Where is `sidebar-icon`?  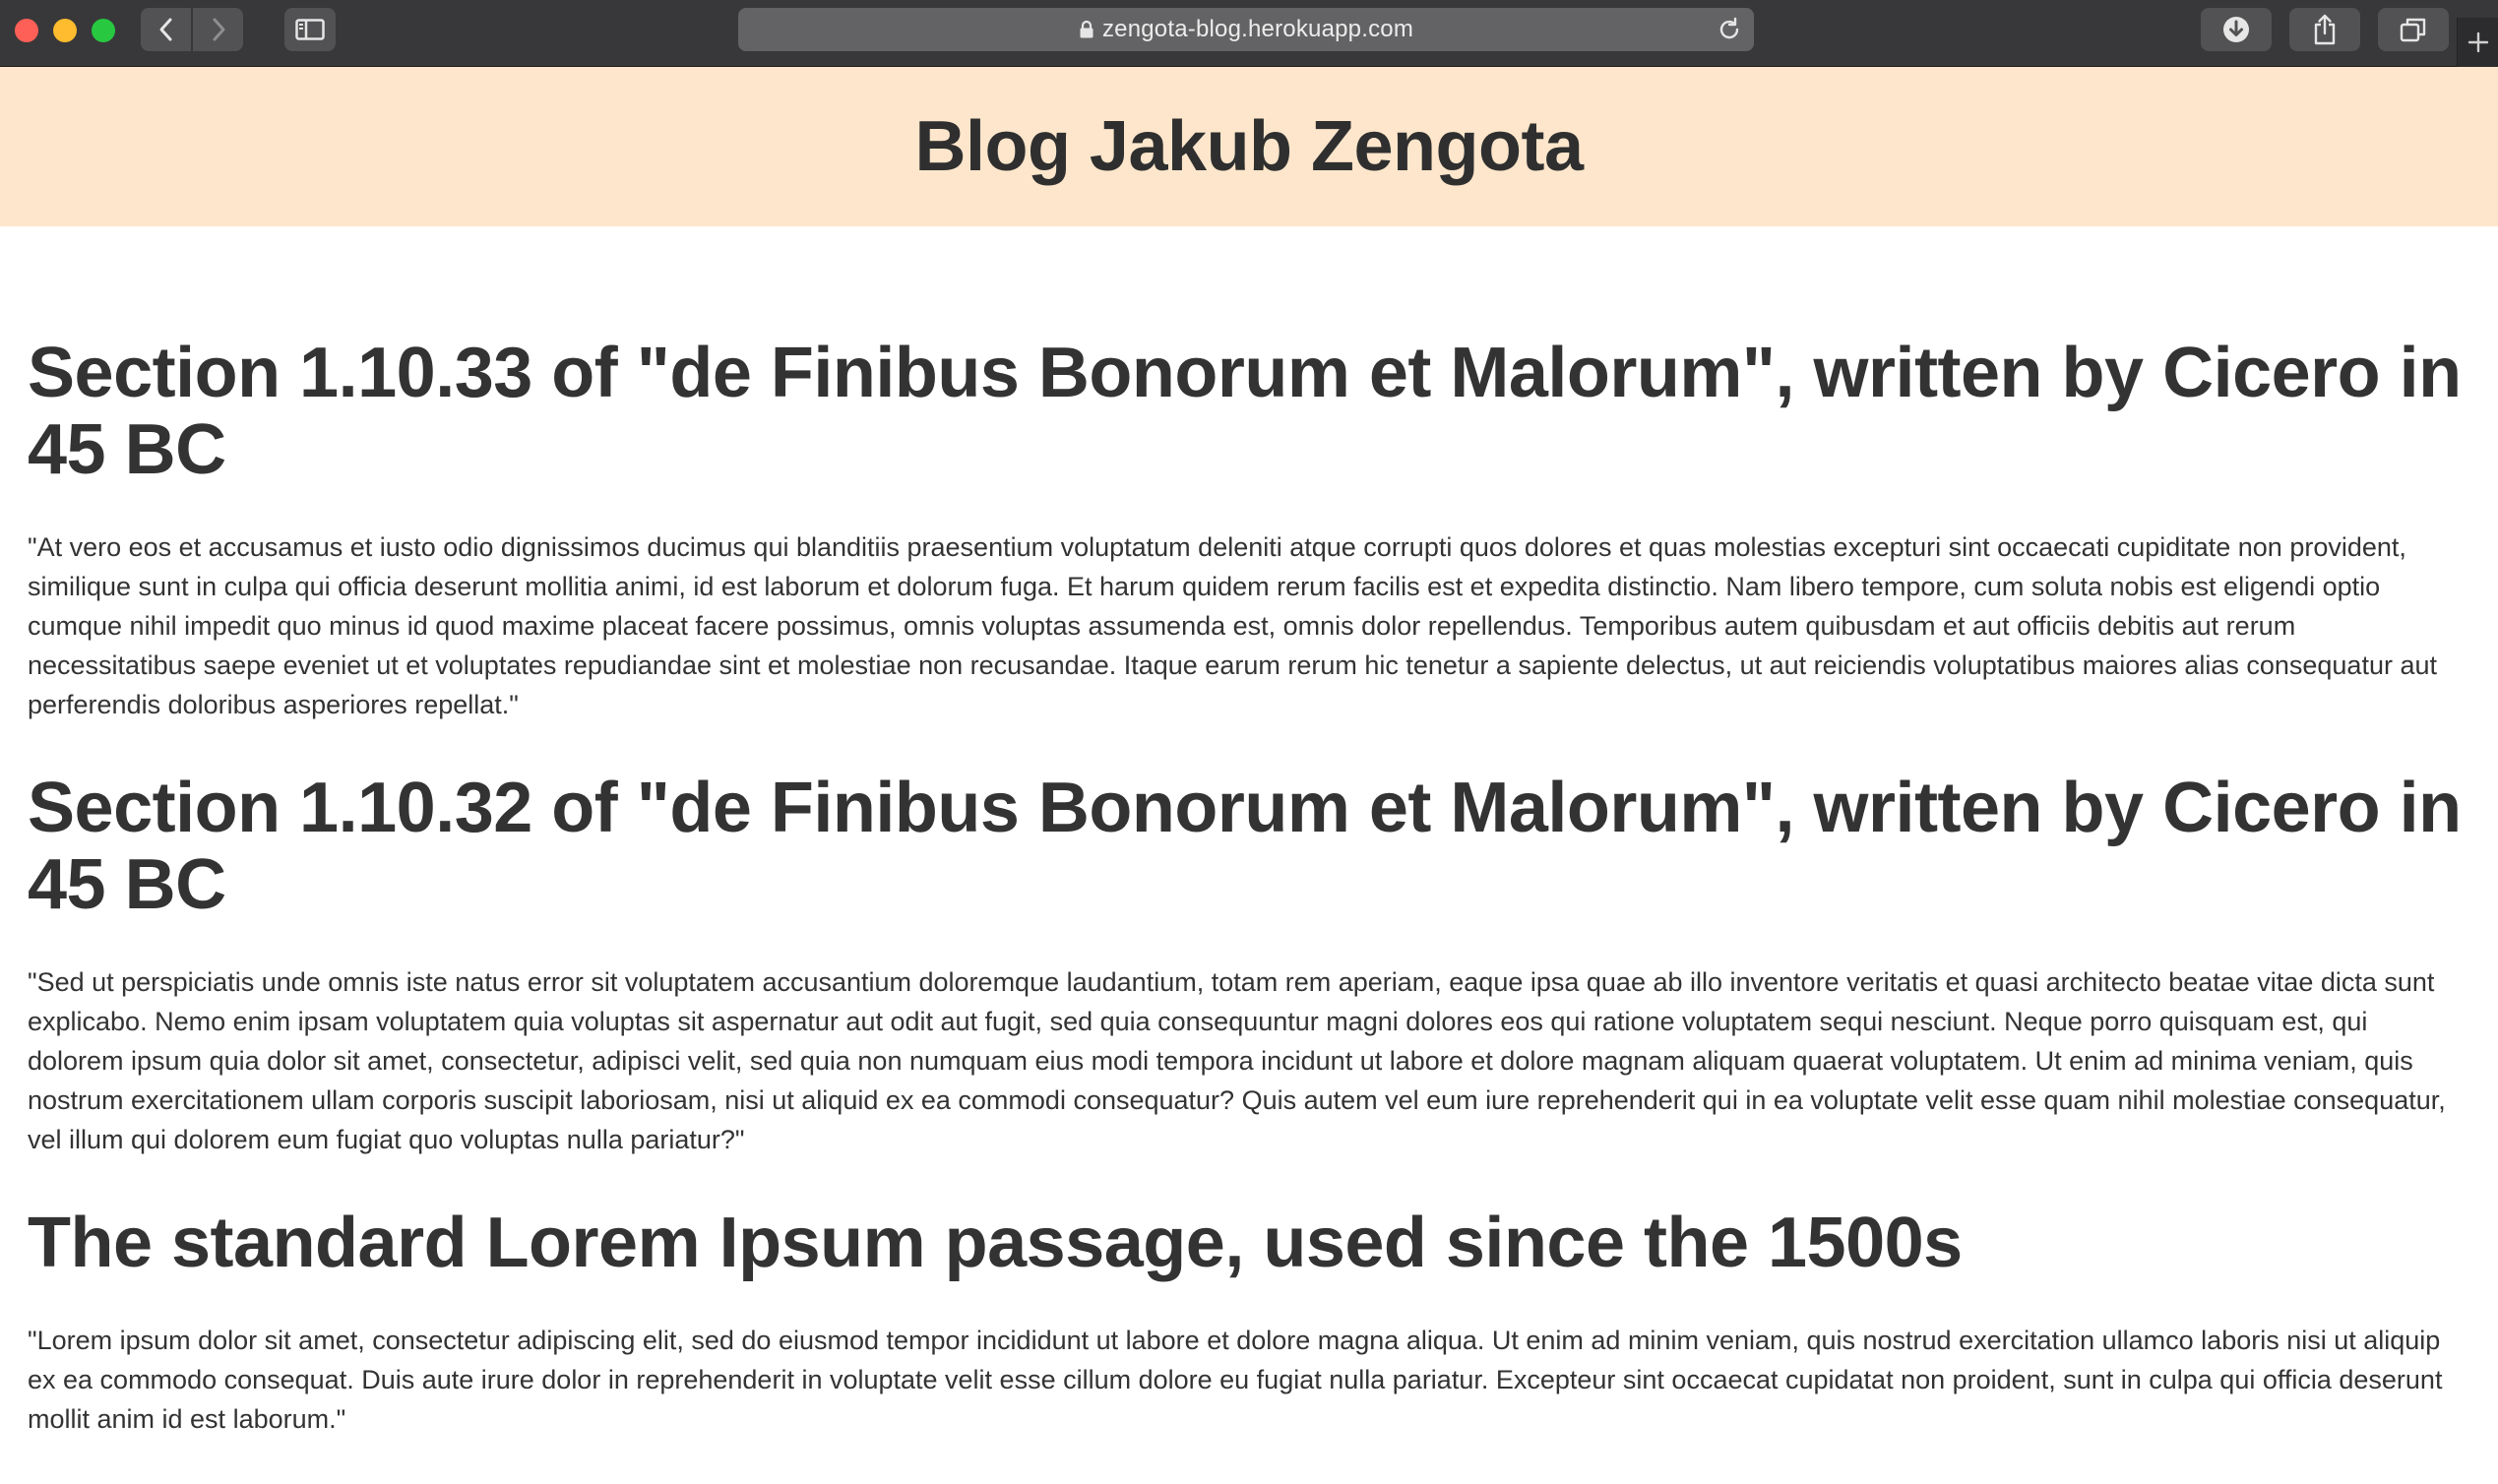 sidebar-icon is located at coordinates (310, 30).